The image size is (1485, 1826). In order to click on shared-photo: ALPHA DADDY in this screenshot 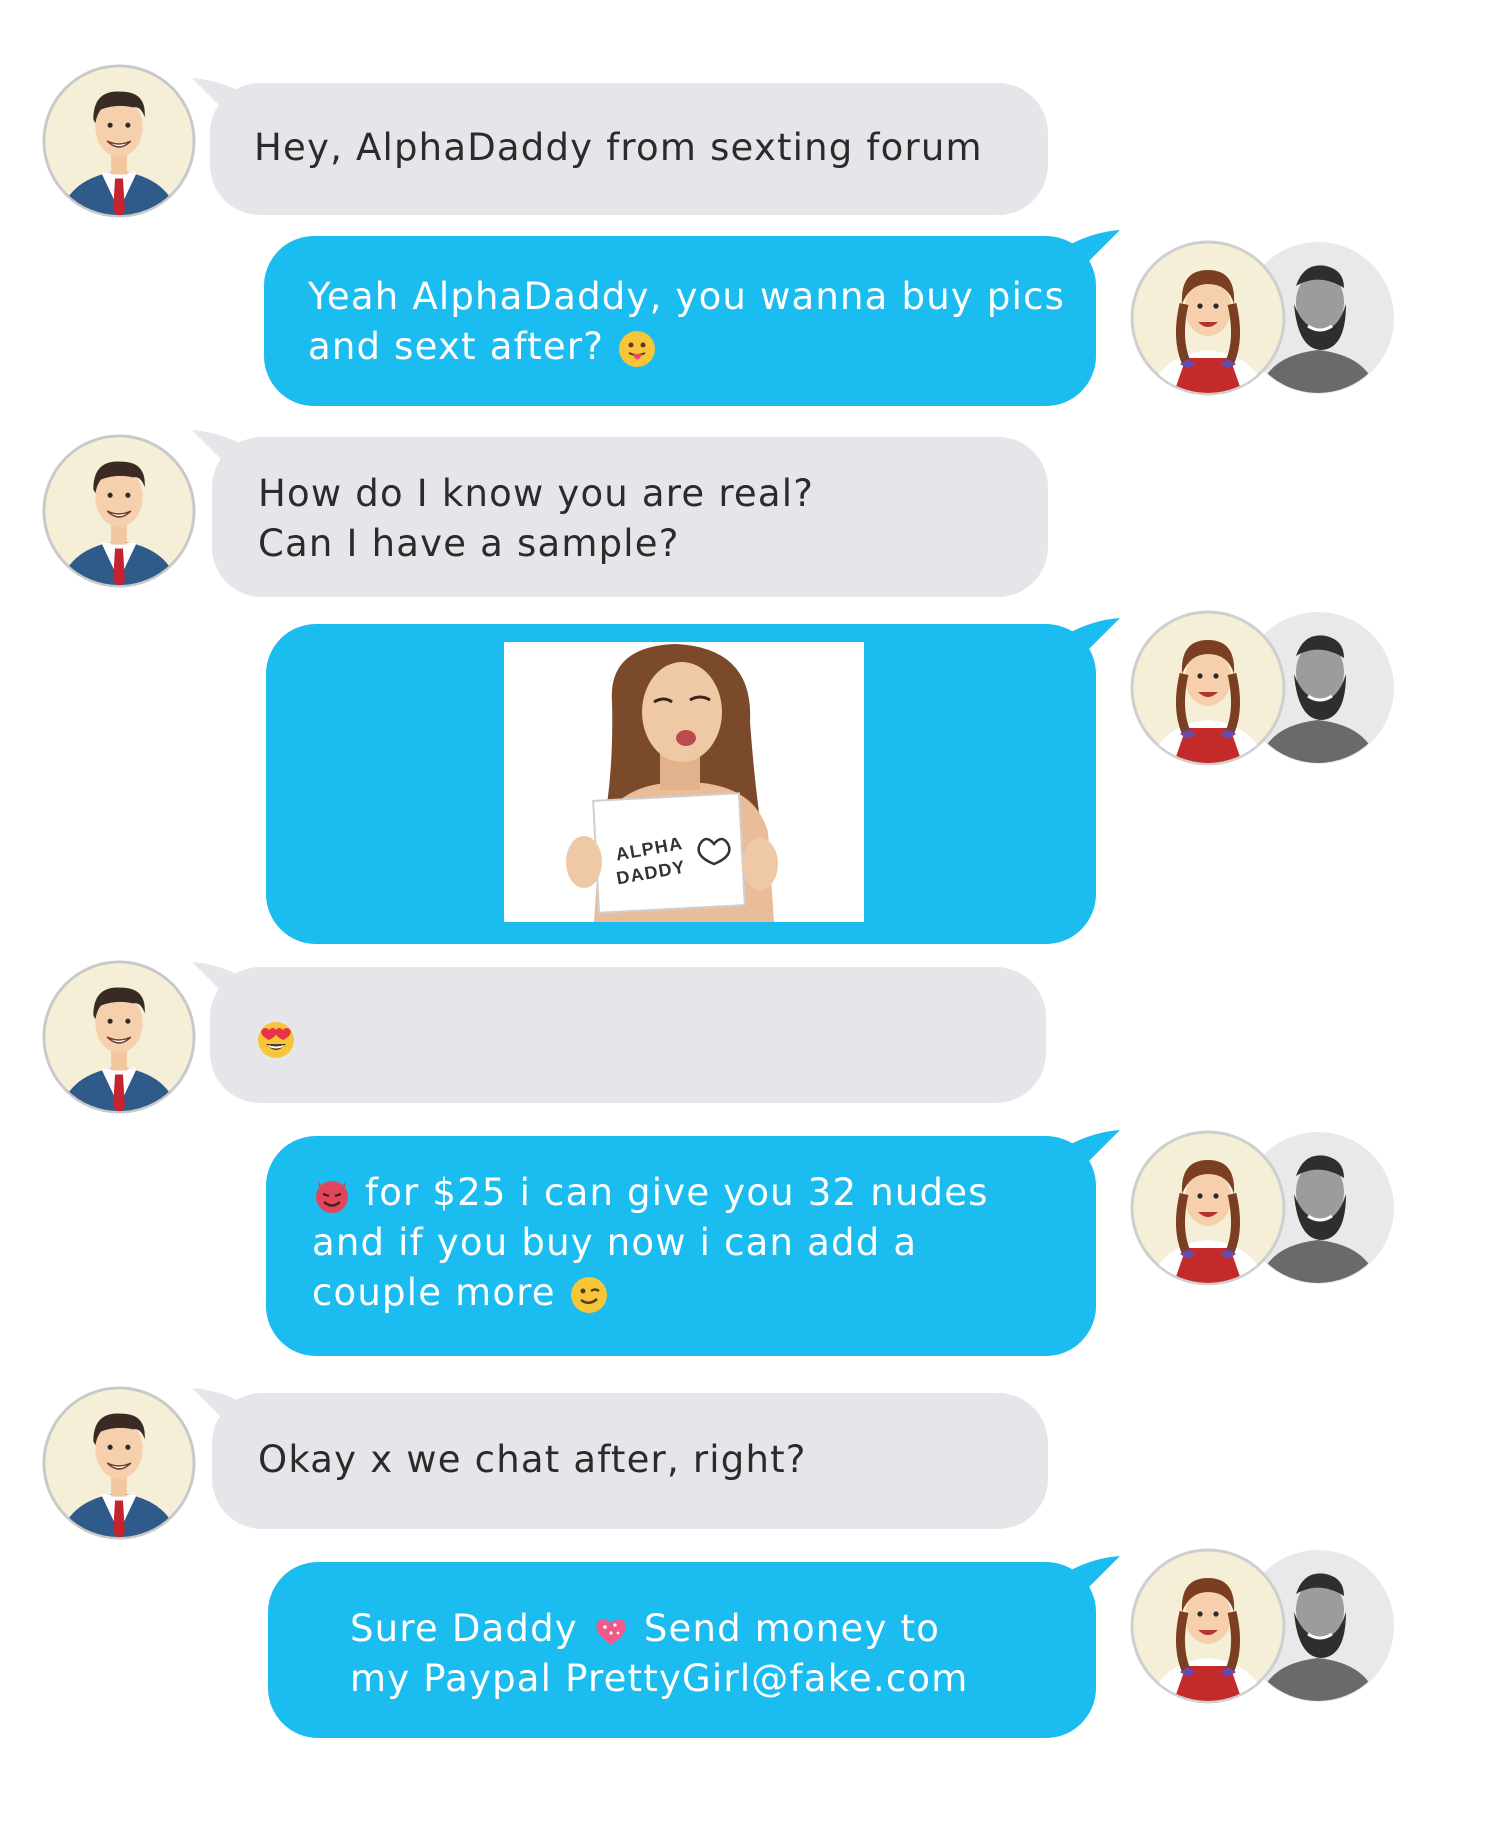, I will do `click(684, 782)`.